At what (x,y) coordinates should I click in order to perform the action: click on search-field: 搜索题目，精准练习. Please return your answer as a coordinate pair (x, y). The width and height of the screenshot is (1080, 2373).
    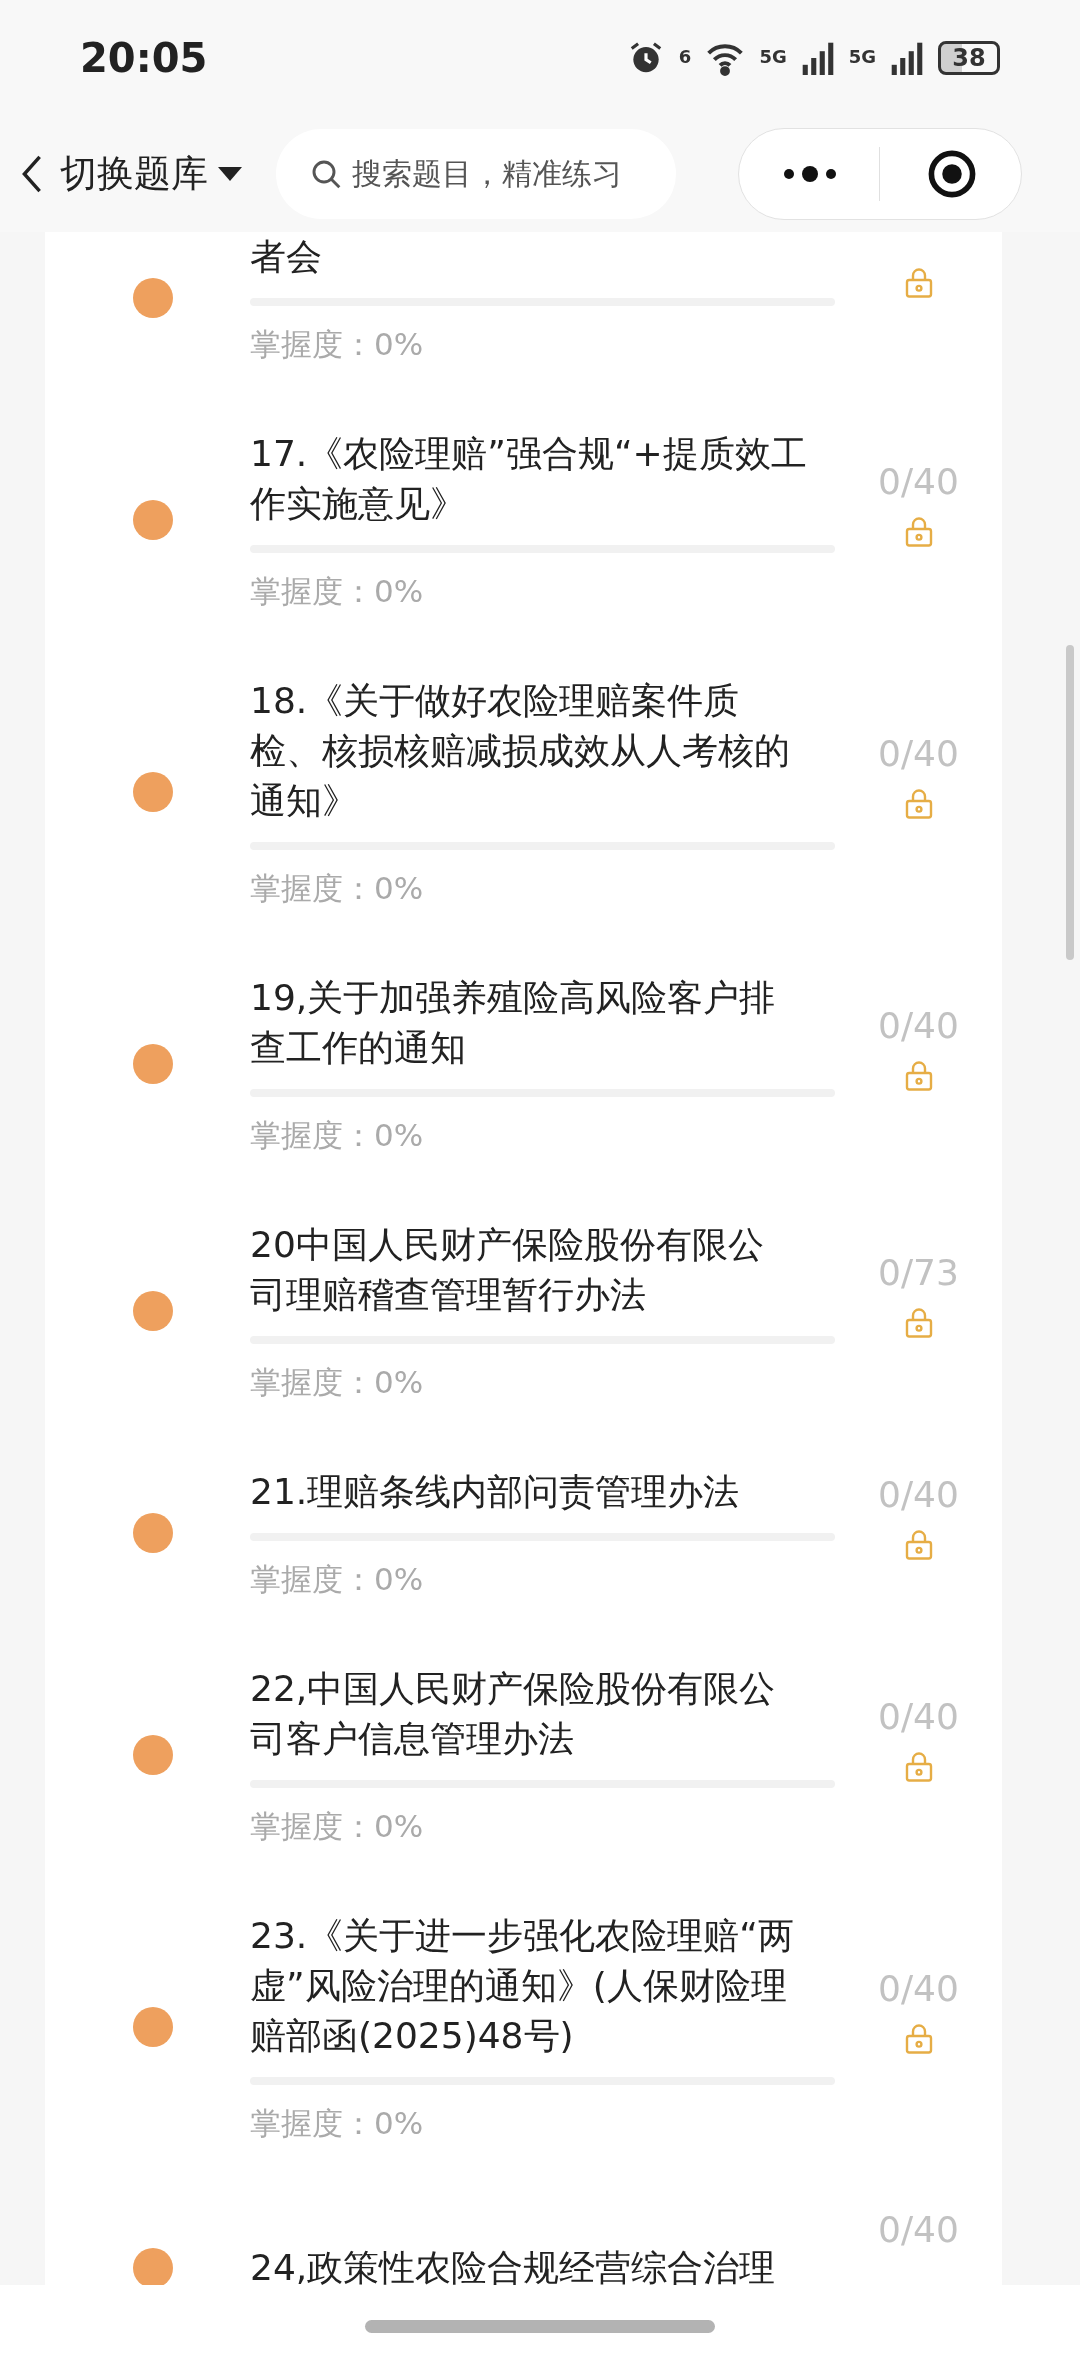
    Looking at the image, I should click on (476, 173).